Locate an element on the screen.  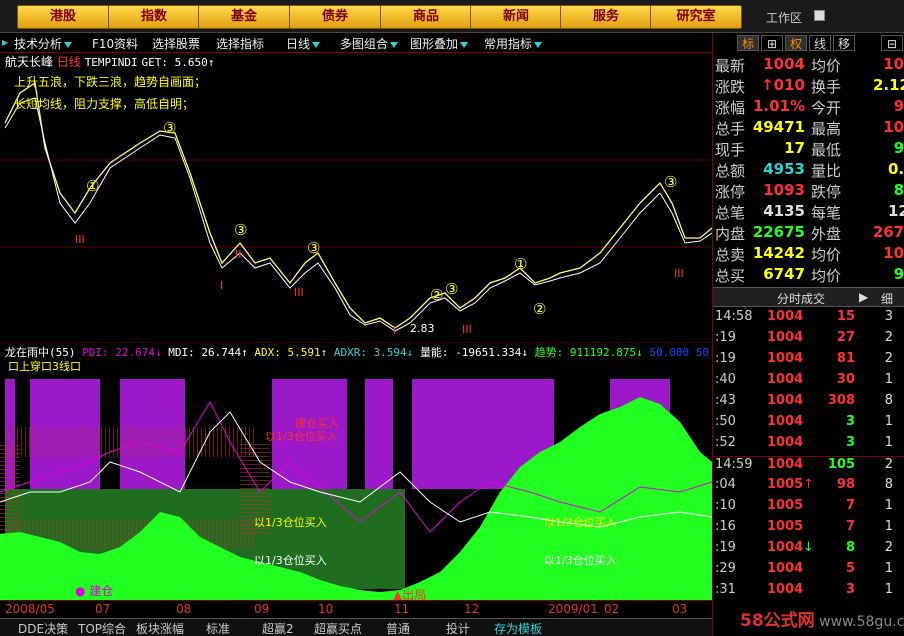
tab-biao: 标 is located at coordinates (748, 43).